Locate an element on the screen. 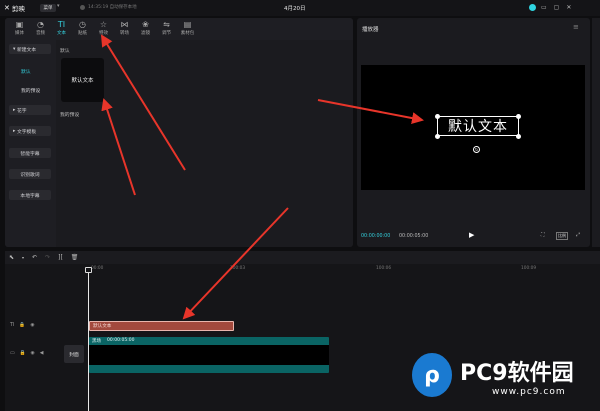 The height and width of the screenshot is (411, 600). window-controls: ▭ ▢ ✕ is located at coordinates (556, 7).